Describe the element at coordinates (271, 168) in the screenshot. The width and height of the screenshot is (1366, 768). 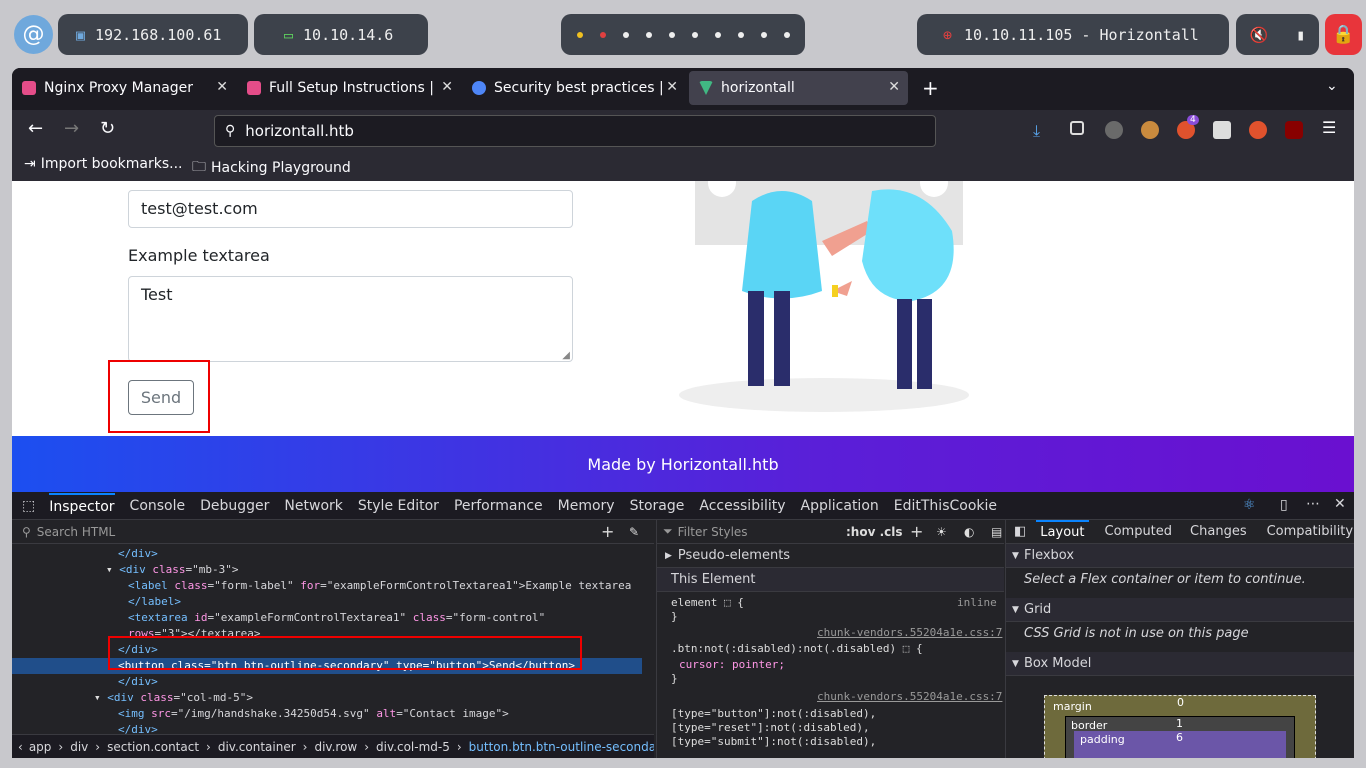
I see `bookmark-folder: 🗀 Hacking Playground` at that location.